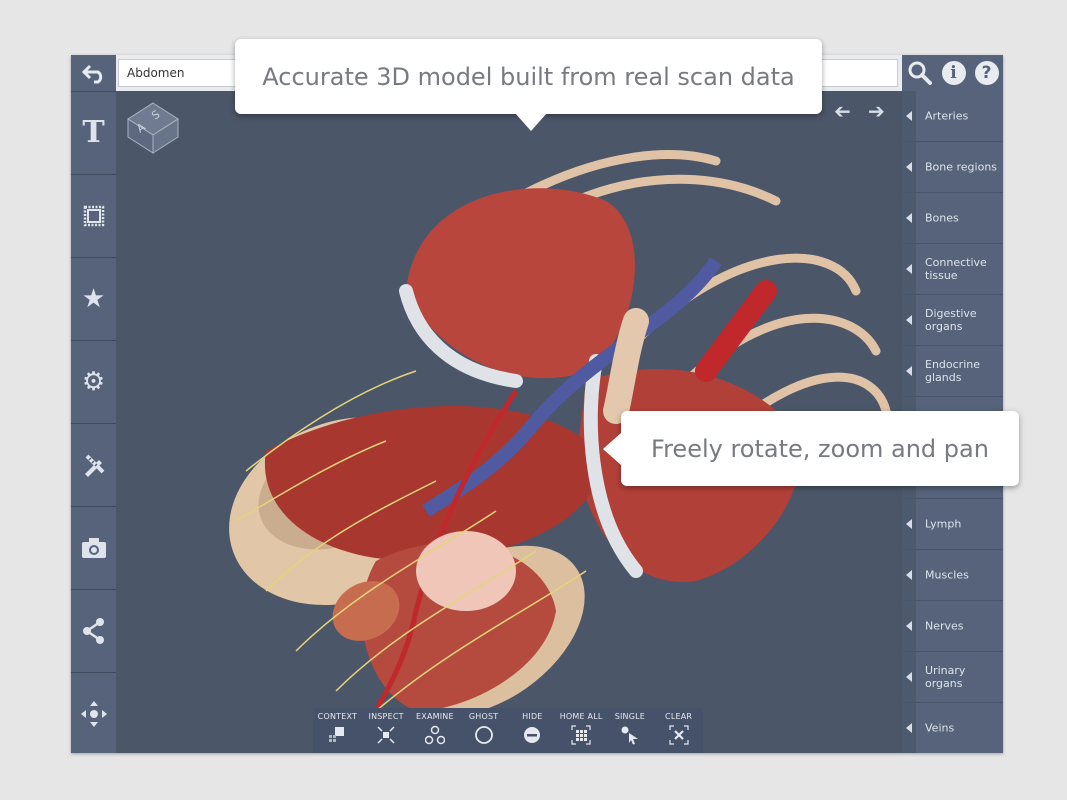 This screenshot has width=1067, height=800. What do you see at coordinates (337, 716) in the screenshot?
I see `context-label: CONTEXT` at bounding box center [337, 716].